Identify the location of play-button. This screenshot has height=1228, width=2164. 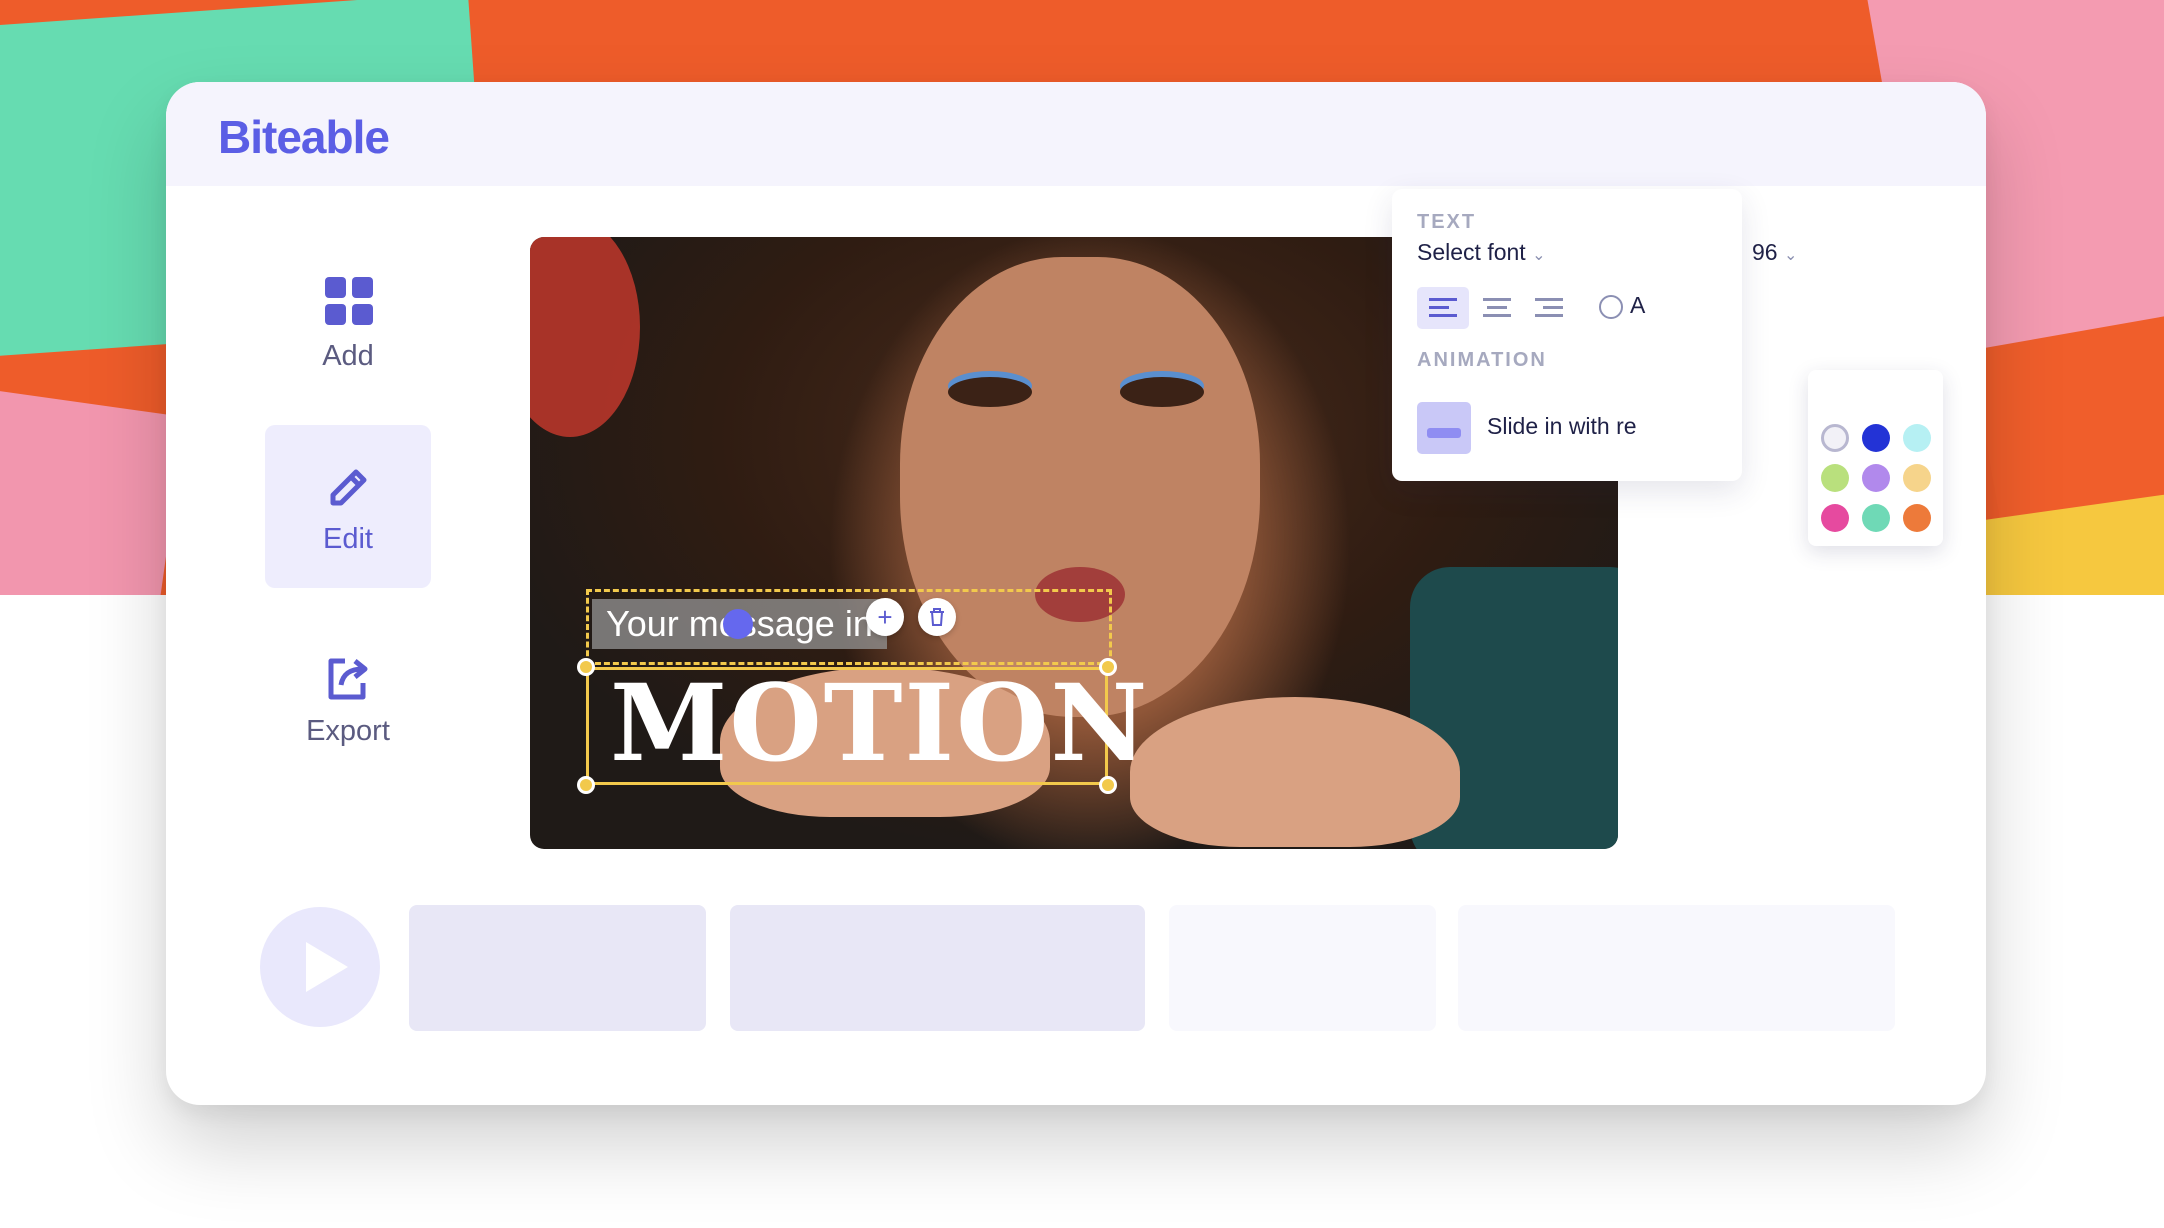
(320, 967).